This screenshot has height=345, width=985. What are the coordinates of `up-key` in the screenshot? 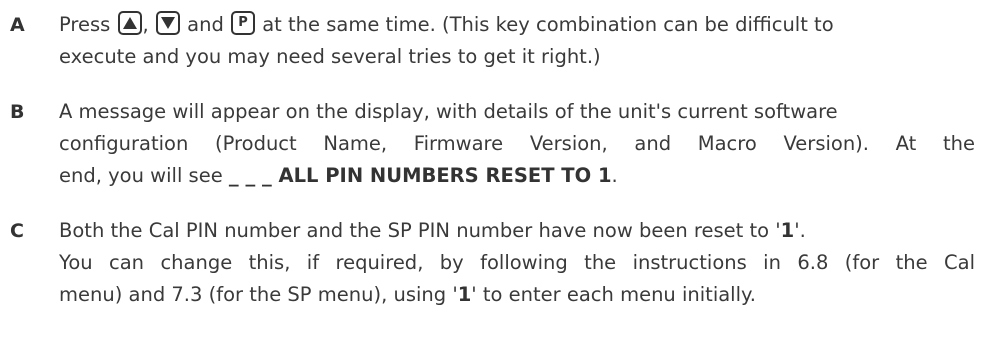 It's located at (129, 23).